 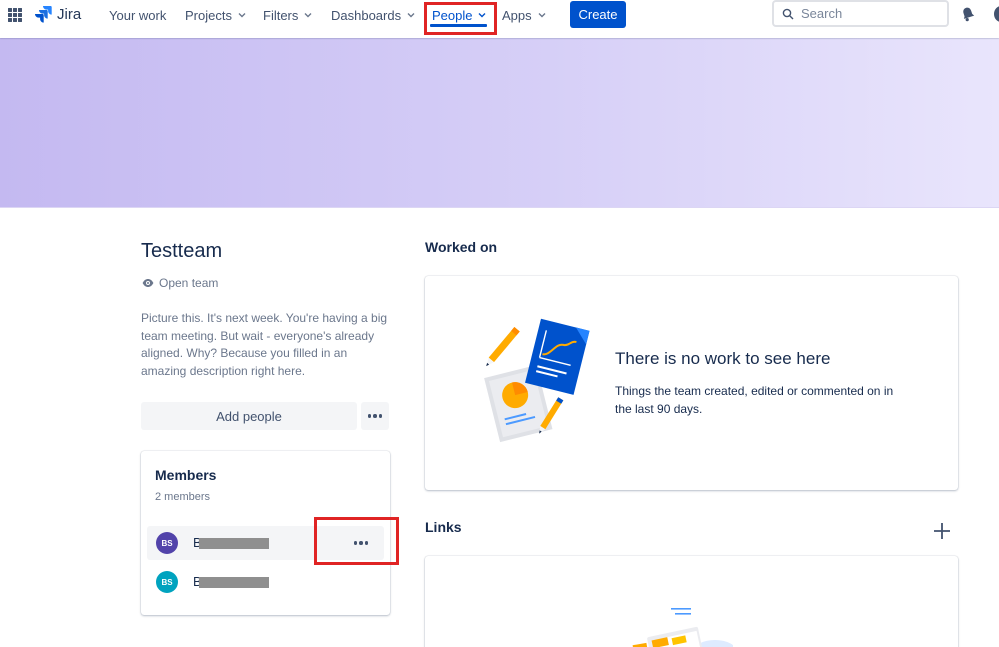 I want to click on notifications-bell-icon, so click(x=968, y=14).